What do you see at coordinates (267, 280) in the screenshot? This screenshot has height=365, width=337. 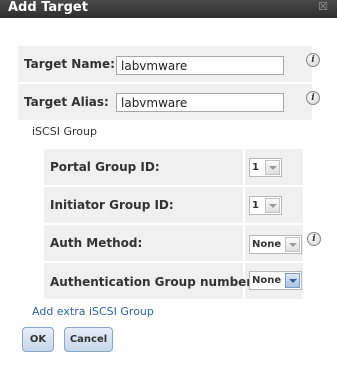 I see `auth-group-select-value: None` at bounding box center [267, 280].